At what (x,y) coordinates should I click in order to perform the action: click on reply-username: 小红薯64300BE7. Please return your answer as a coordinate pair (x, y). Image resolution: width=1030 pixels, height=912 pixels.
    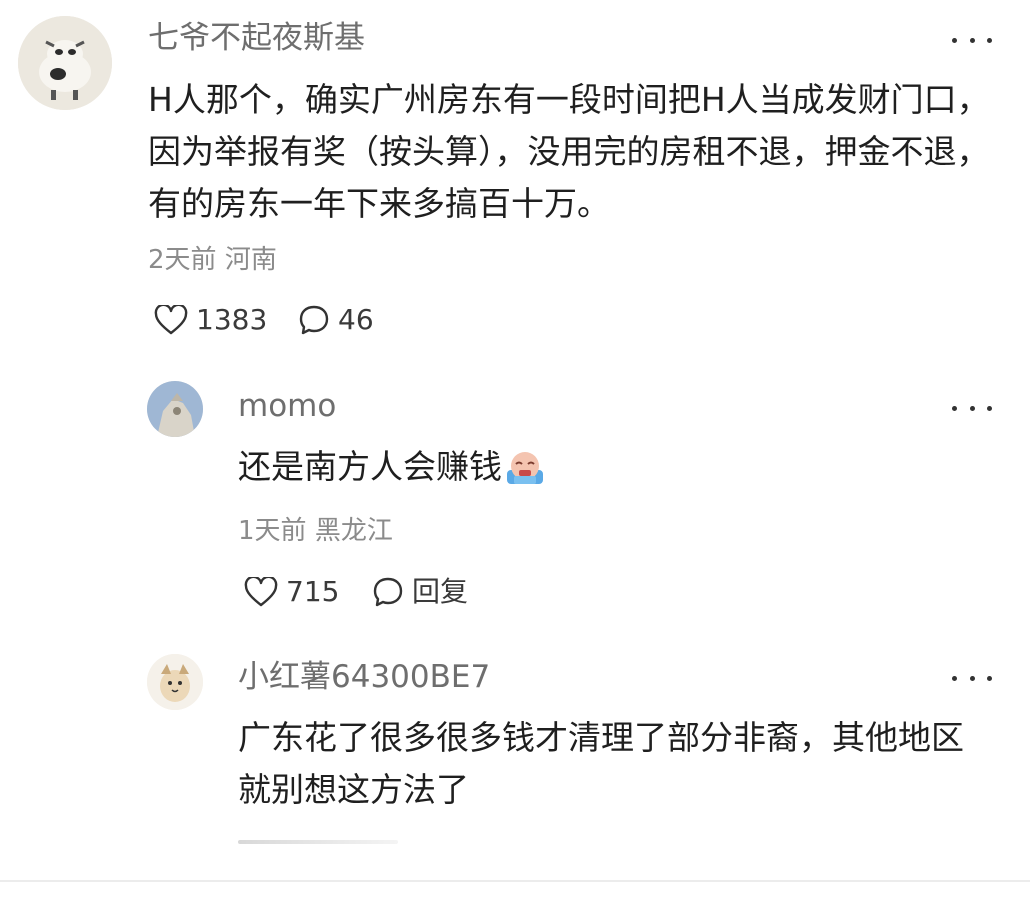
    Looking at the image, I should click on (364, 677).